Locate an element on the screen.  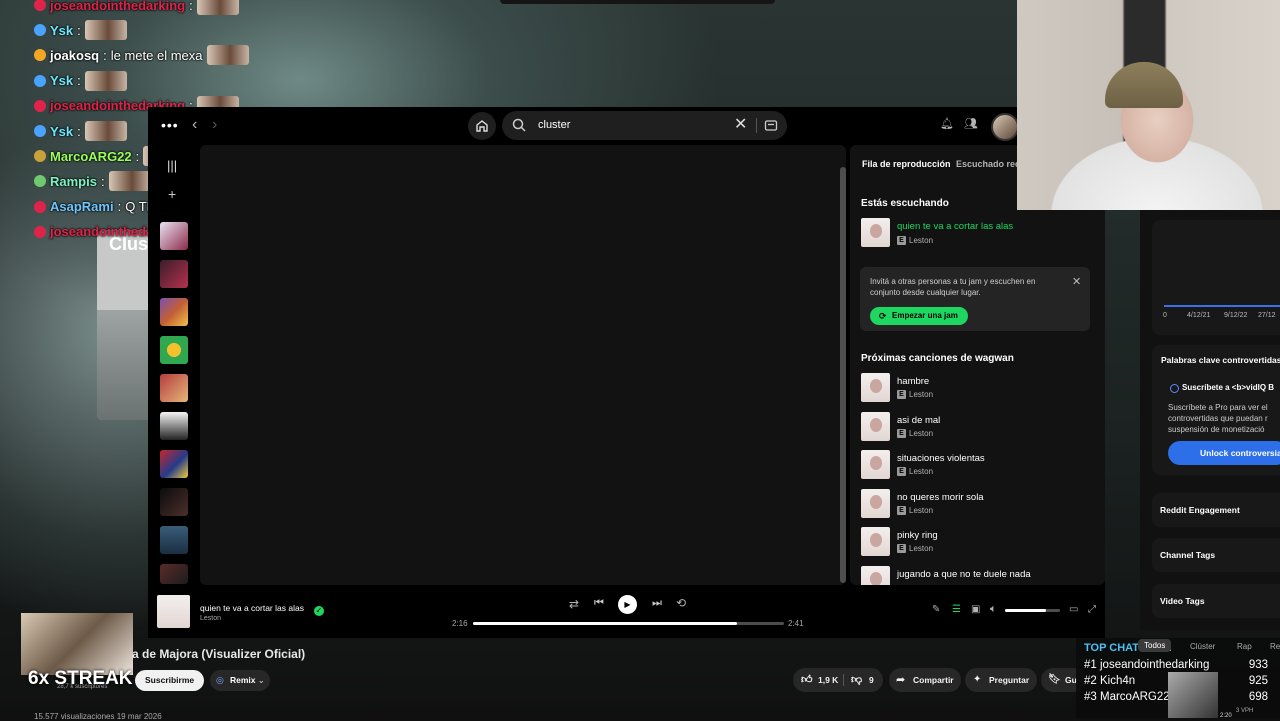
queue-item-title: pinky ring is located at coordinates (917, 535).